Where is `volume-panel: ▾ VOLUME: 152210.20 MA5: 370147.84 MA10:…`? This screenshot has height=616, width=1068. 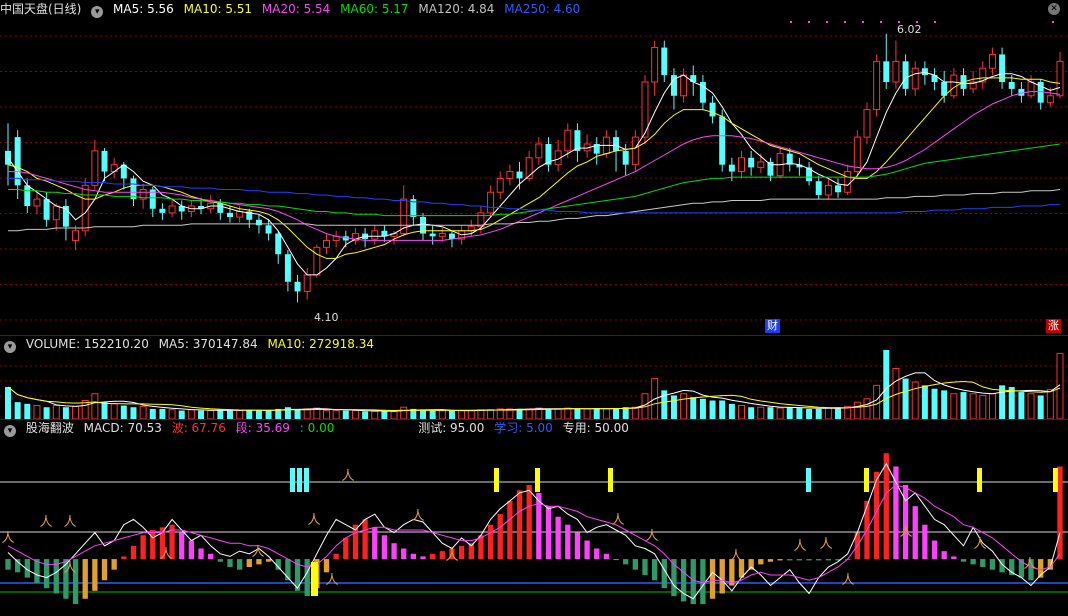
volume-panel: ▾ VOLUME: 152210.20 MA5: 370147.84 MA10:… is located at coordinates (534, 378).